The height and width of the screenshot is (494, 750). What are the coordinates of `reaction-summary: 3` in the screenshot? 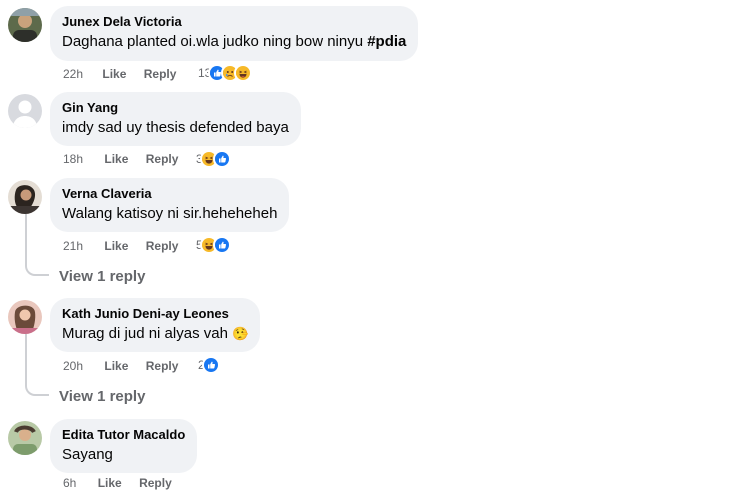 It's located at (213, 159).